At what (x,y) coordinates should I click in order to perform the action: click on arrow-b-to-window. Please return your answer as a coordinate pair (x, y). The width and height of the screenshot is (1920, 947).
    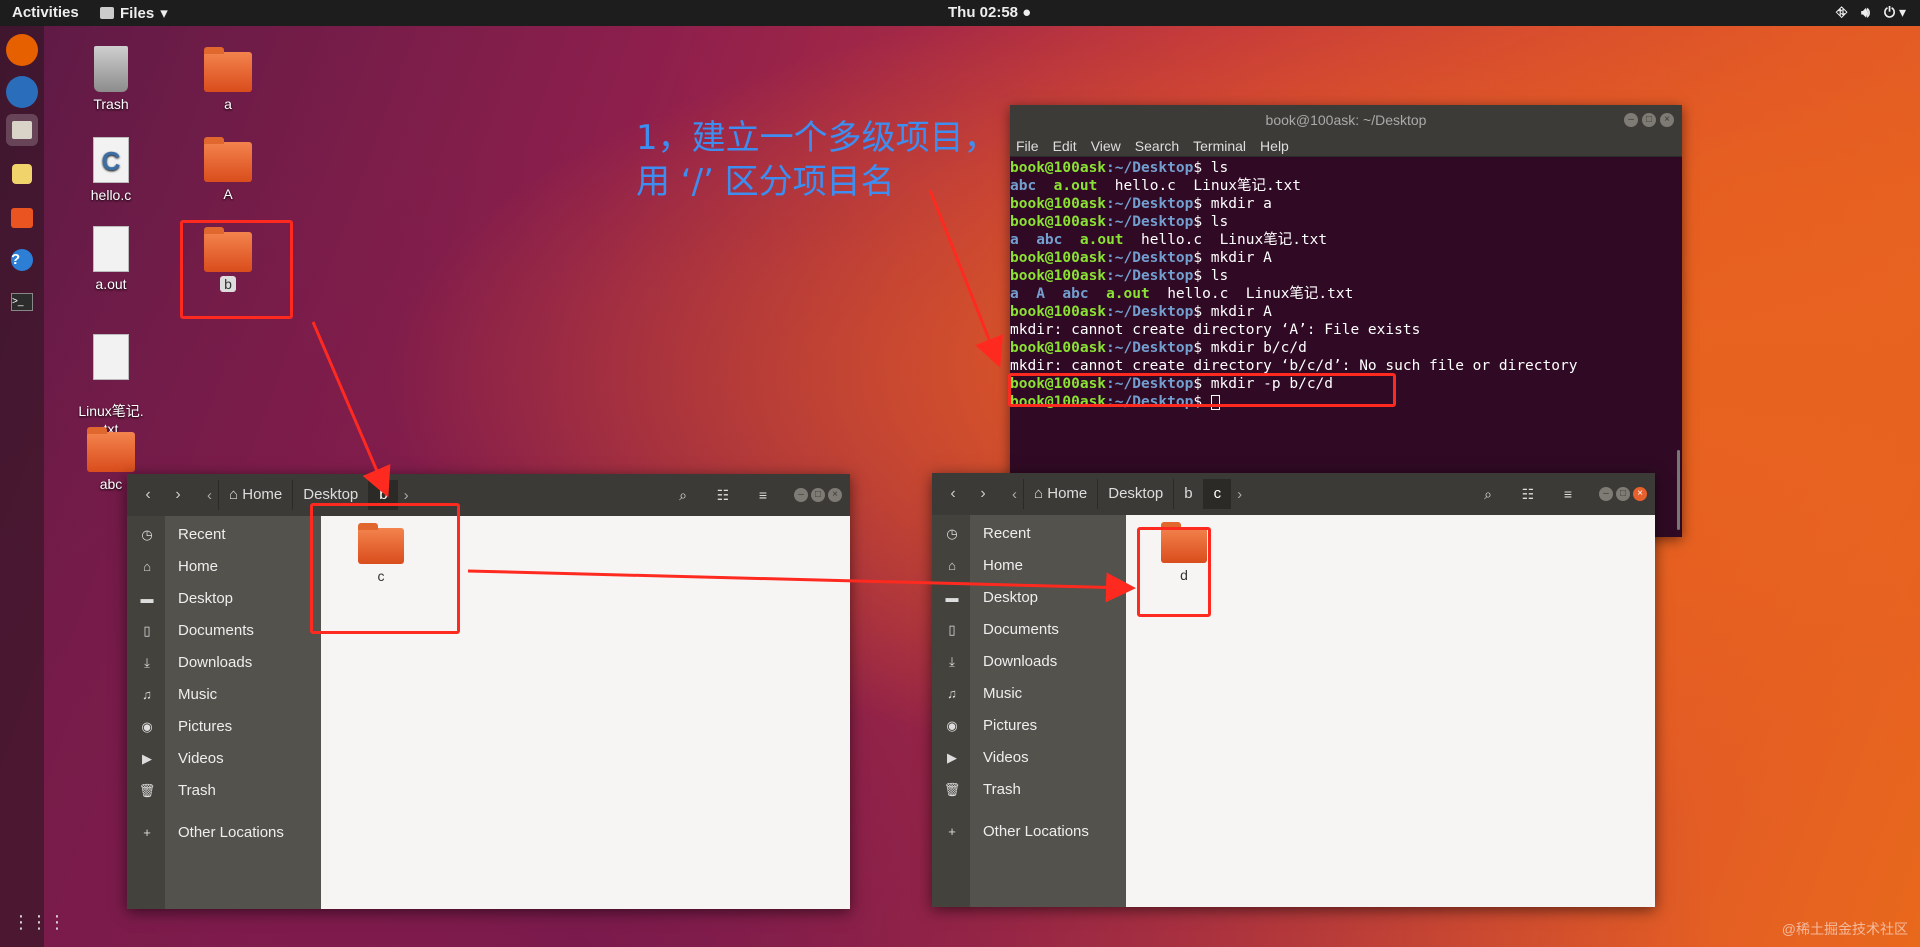
    Looking at the image, I should click on (351, 409).